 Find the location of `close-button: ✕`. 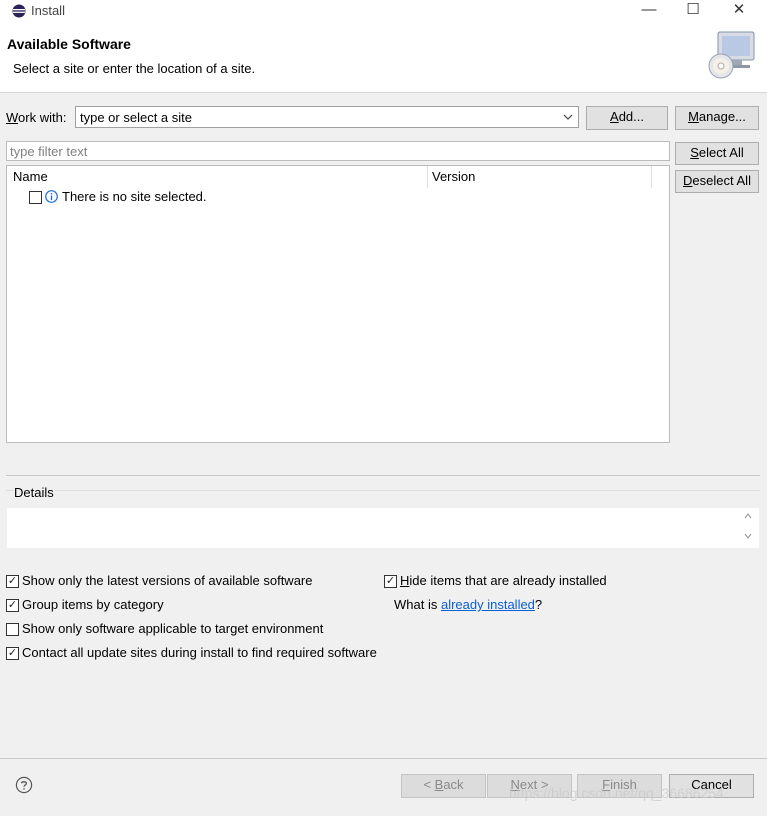

close-button: ✕ is located at coordinates (739, 11).